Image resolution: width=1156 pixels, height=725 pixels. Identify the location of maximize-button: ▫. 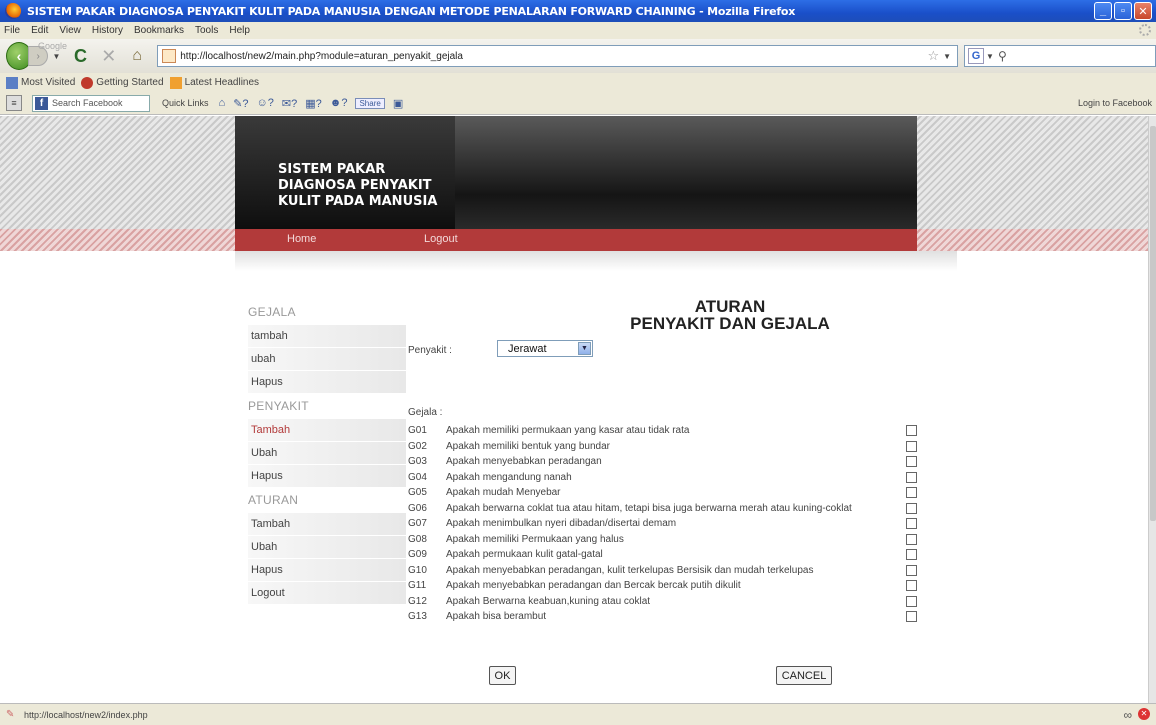
(1123, 11).